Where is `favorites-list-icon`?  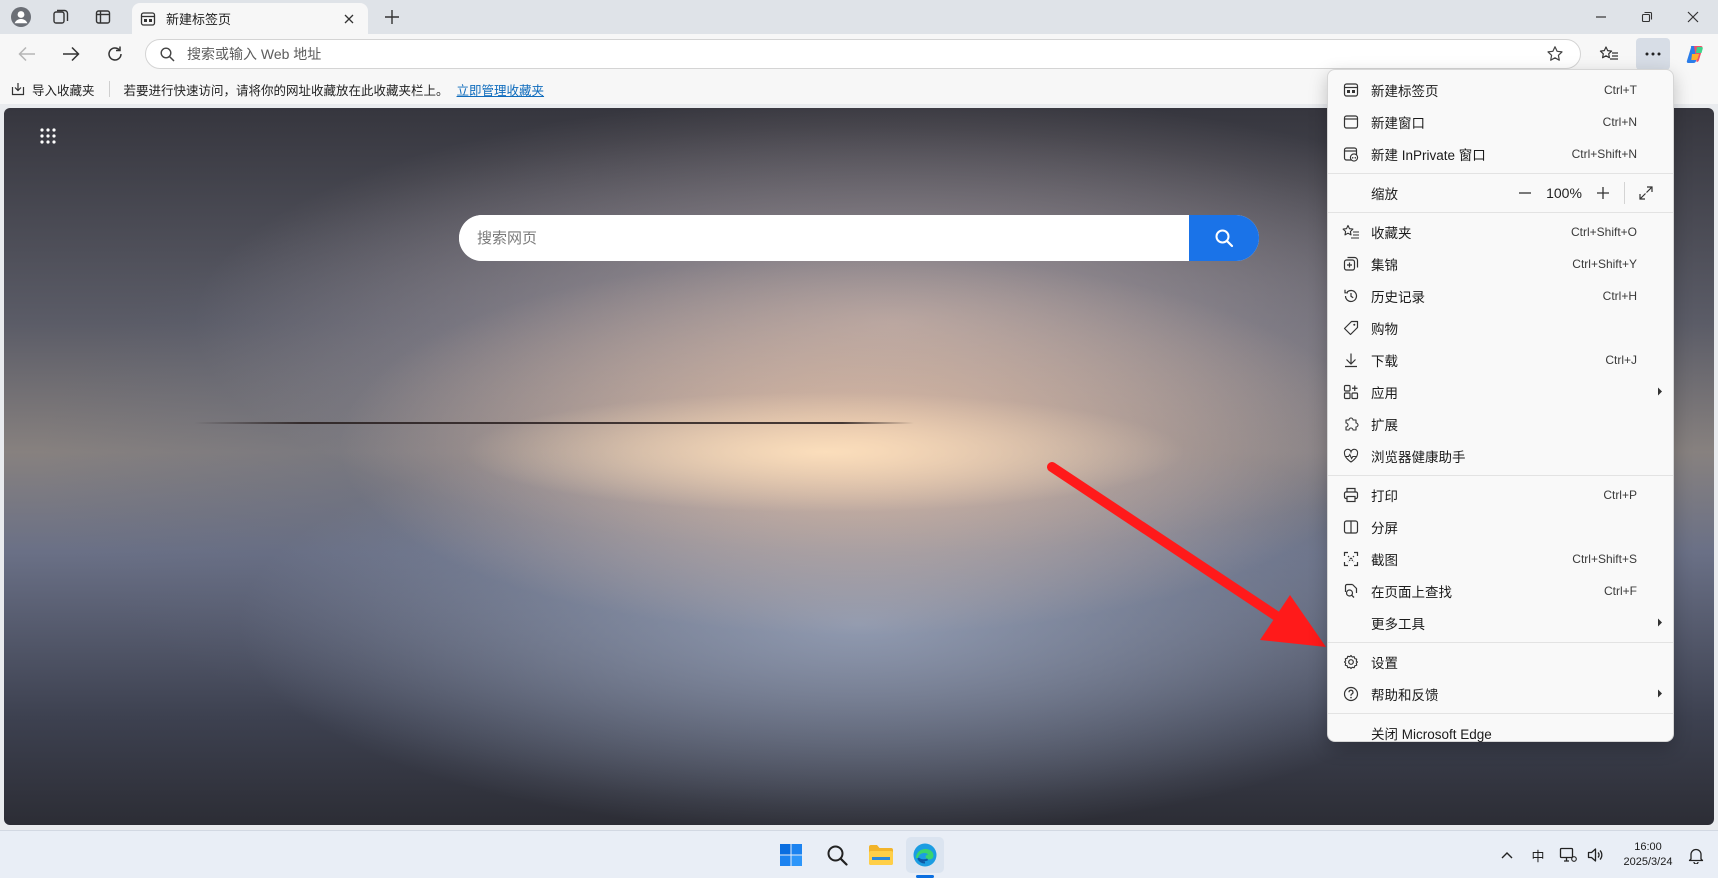 favorites-list-icon is located at coordinates (1608, 53).